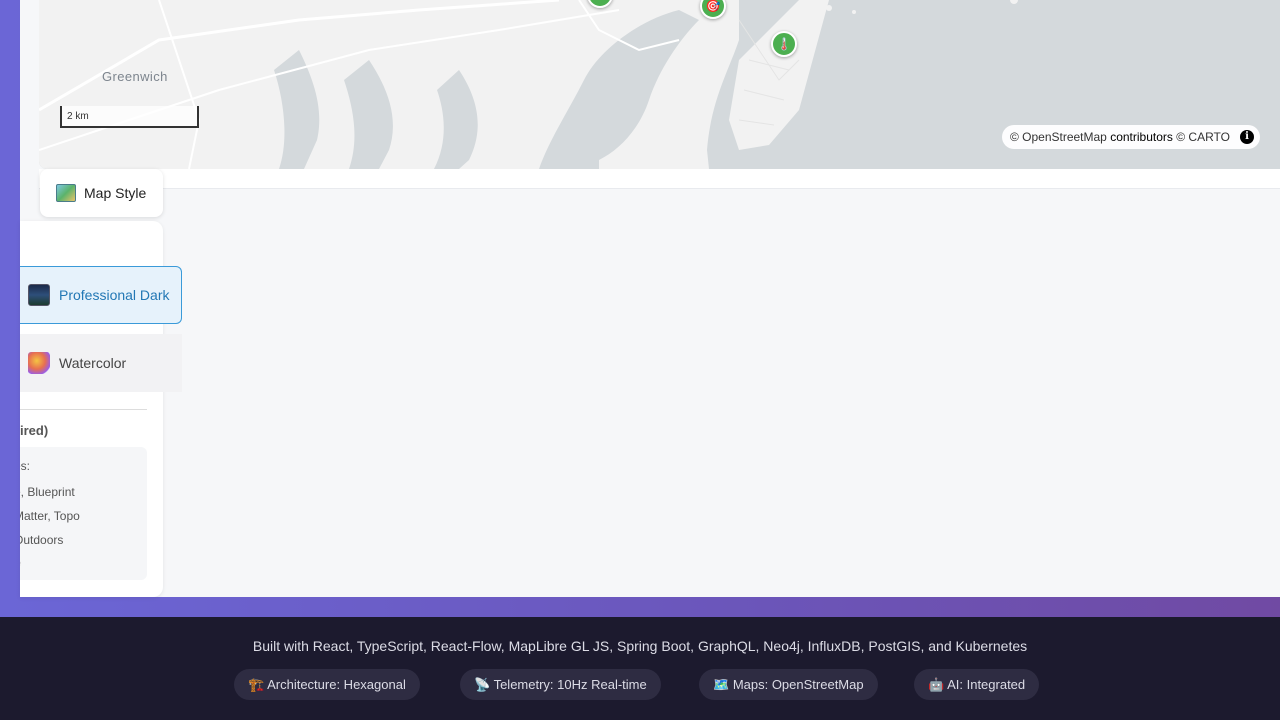 The height and width of the screenshot is (720, 1280). Describe the element at coordinates (39, 363) in the screenshot. I see `palette-icon` at that location.